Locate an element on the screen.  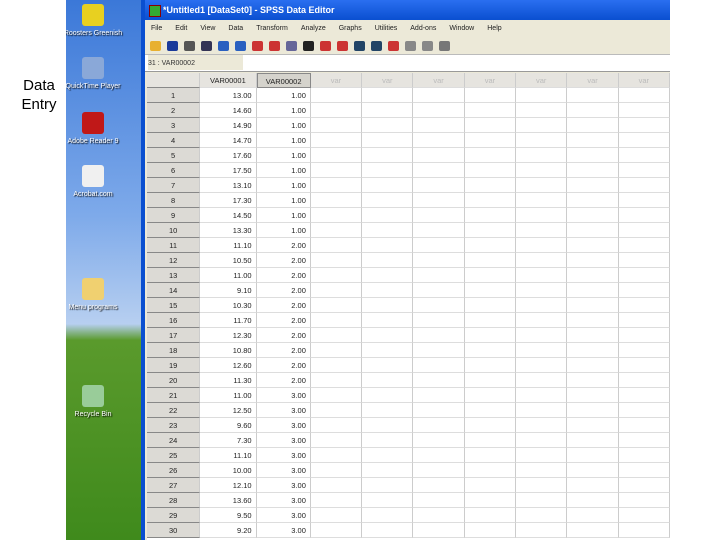
cell-var00002: 3.00 is located at coordinates (283, 410).